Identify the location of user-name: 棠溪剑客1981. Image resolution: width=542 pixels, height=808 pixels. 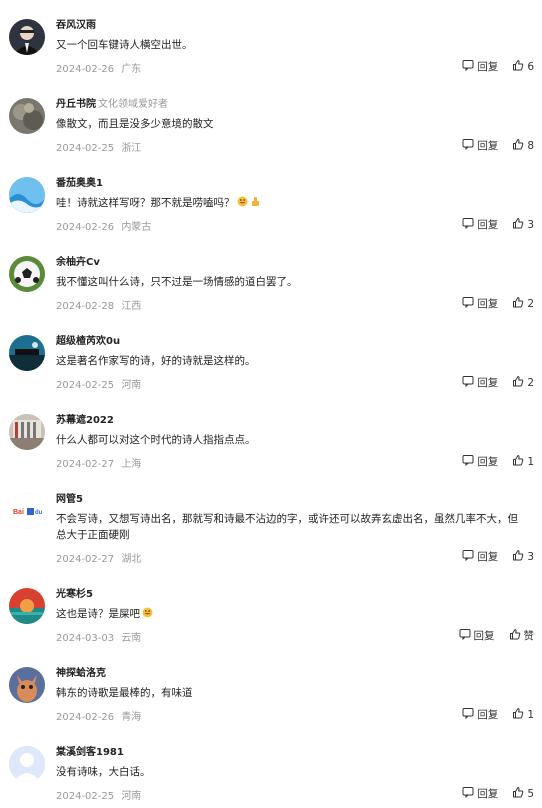
(90, 752).